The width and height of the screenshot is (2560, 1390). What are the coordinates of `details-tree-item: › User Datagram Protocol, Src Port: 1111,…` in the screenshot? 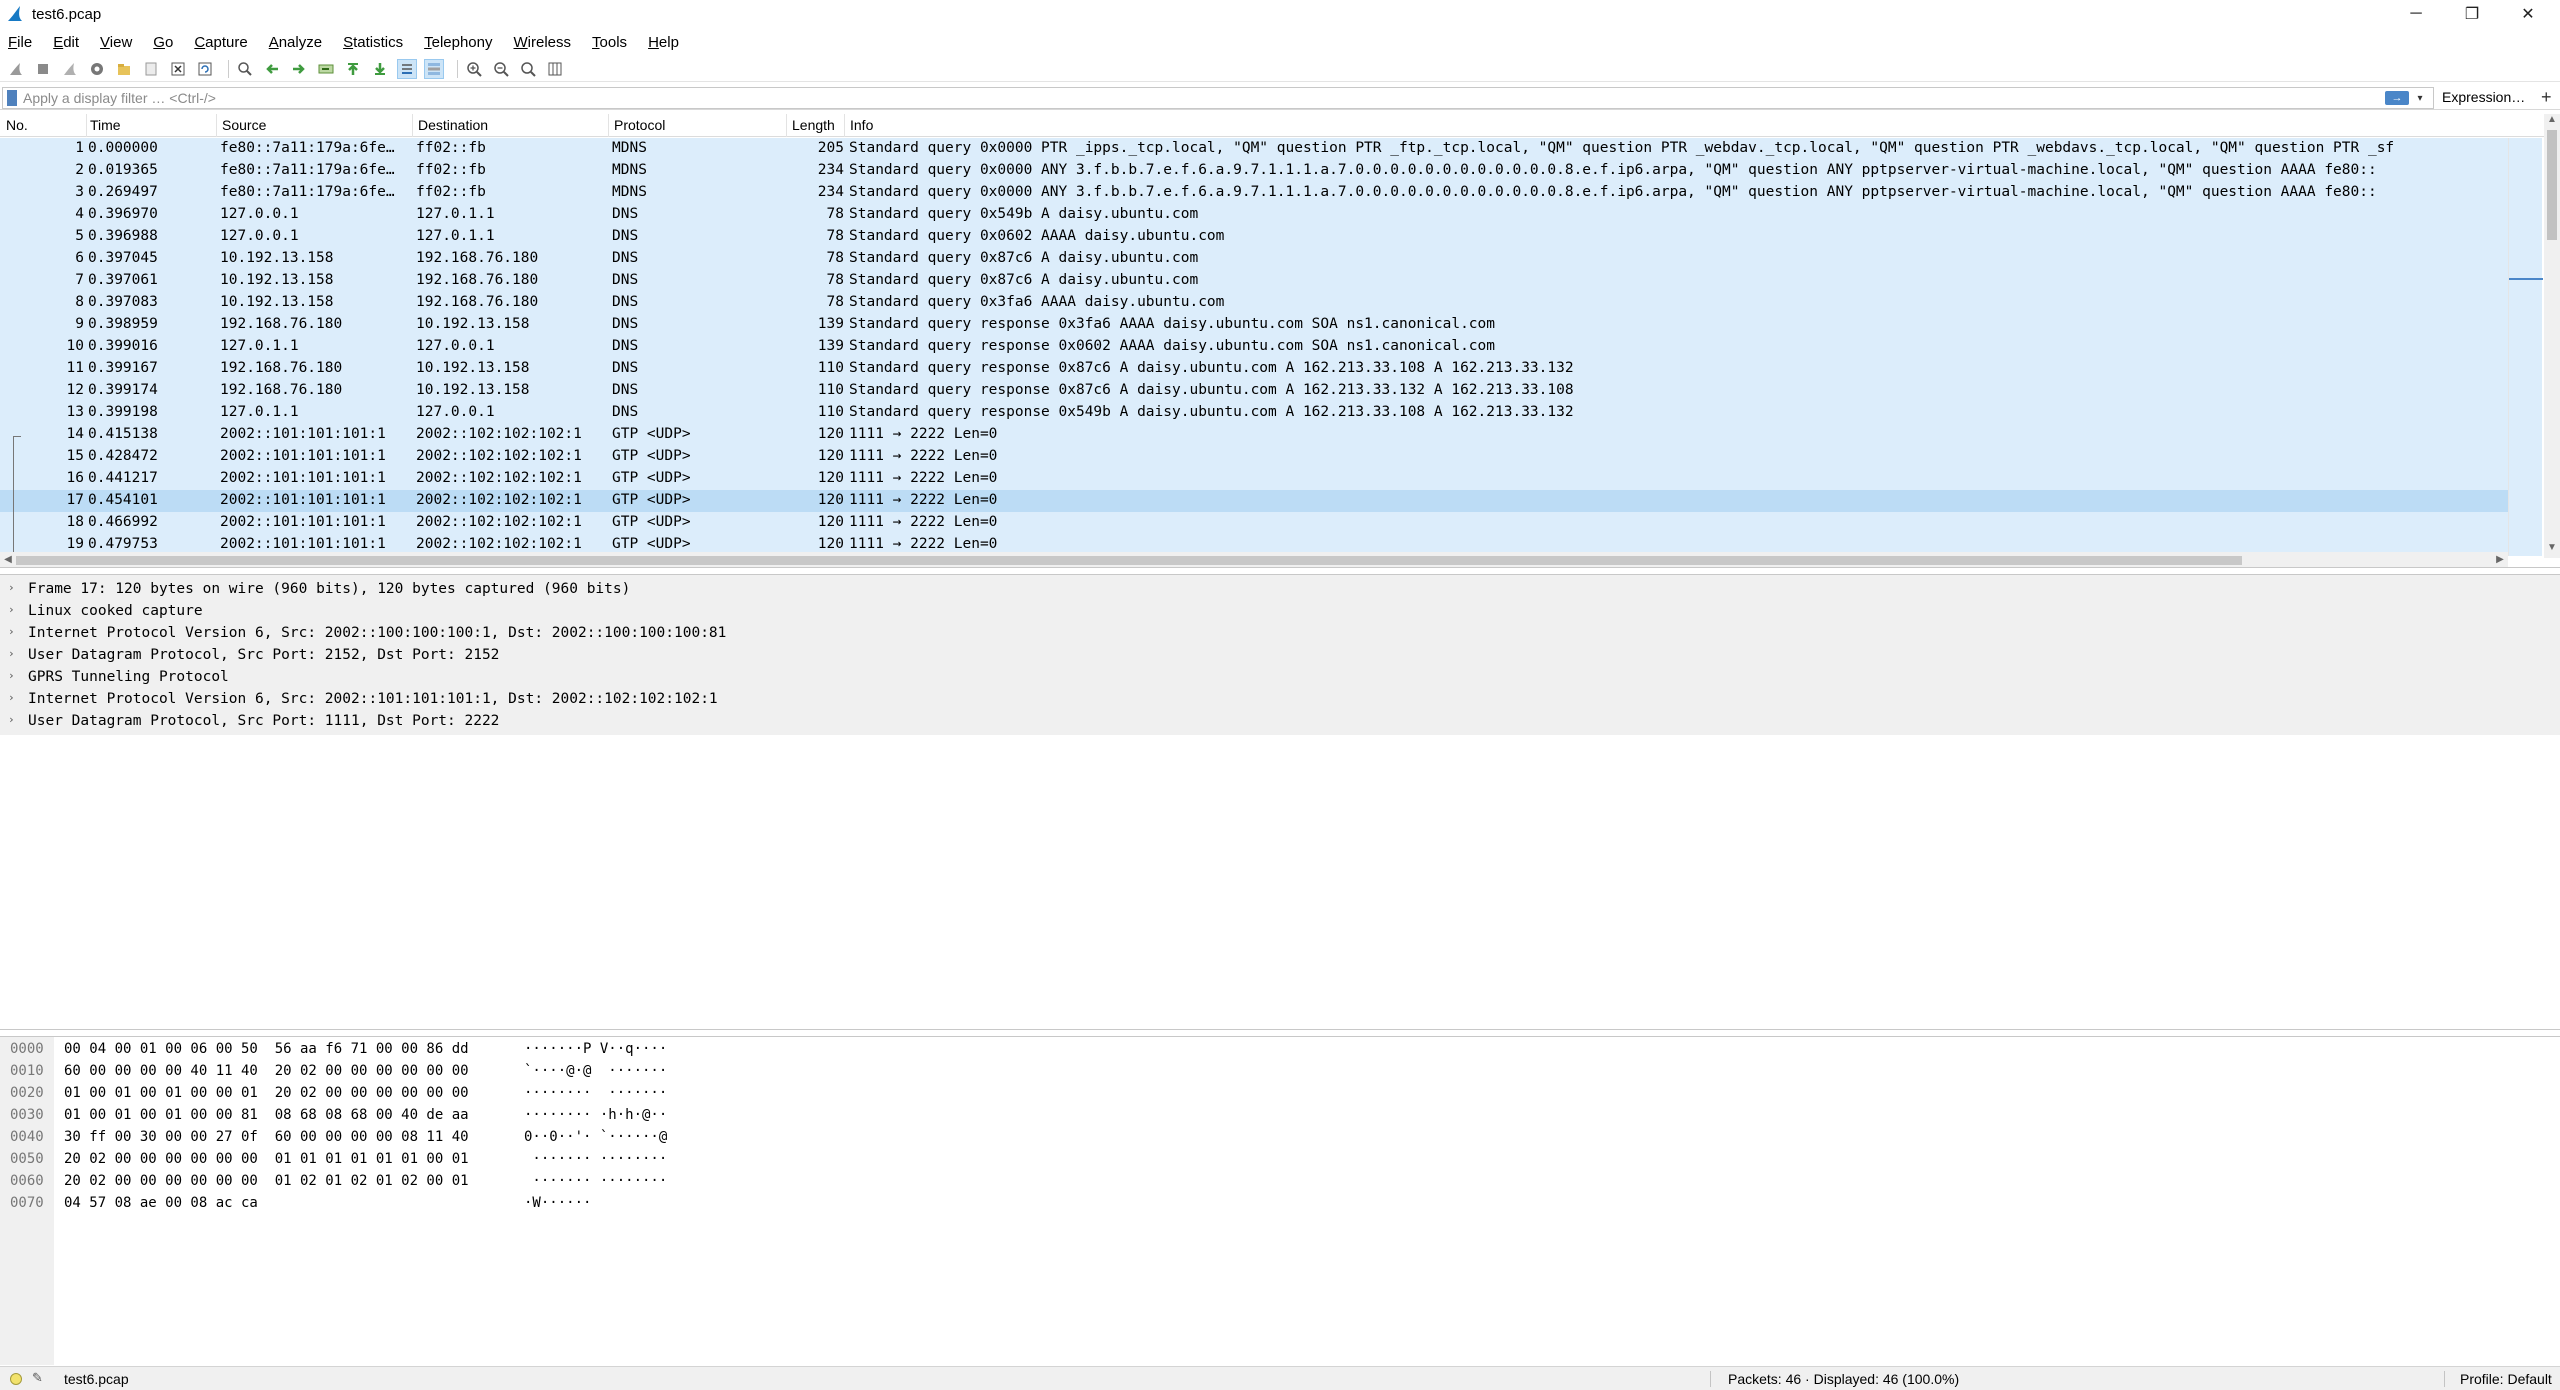 It's located at (1280, 722).